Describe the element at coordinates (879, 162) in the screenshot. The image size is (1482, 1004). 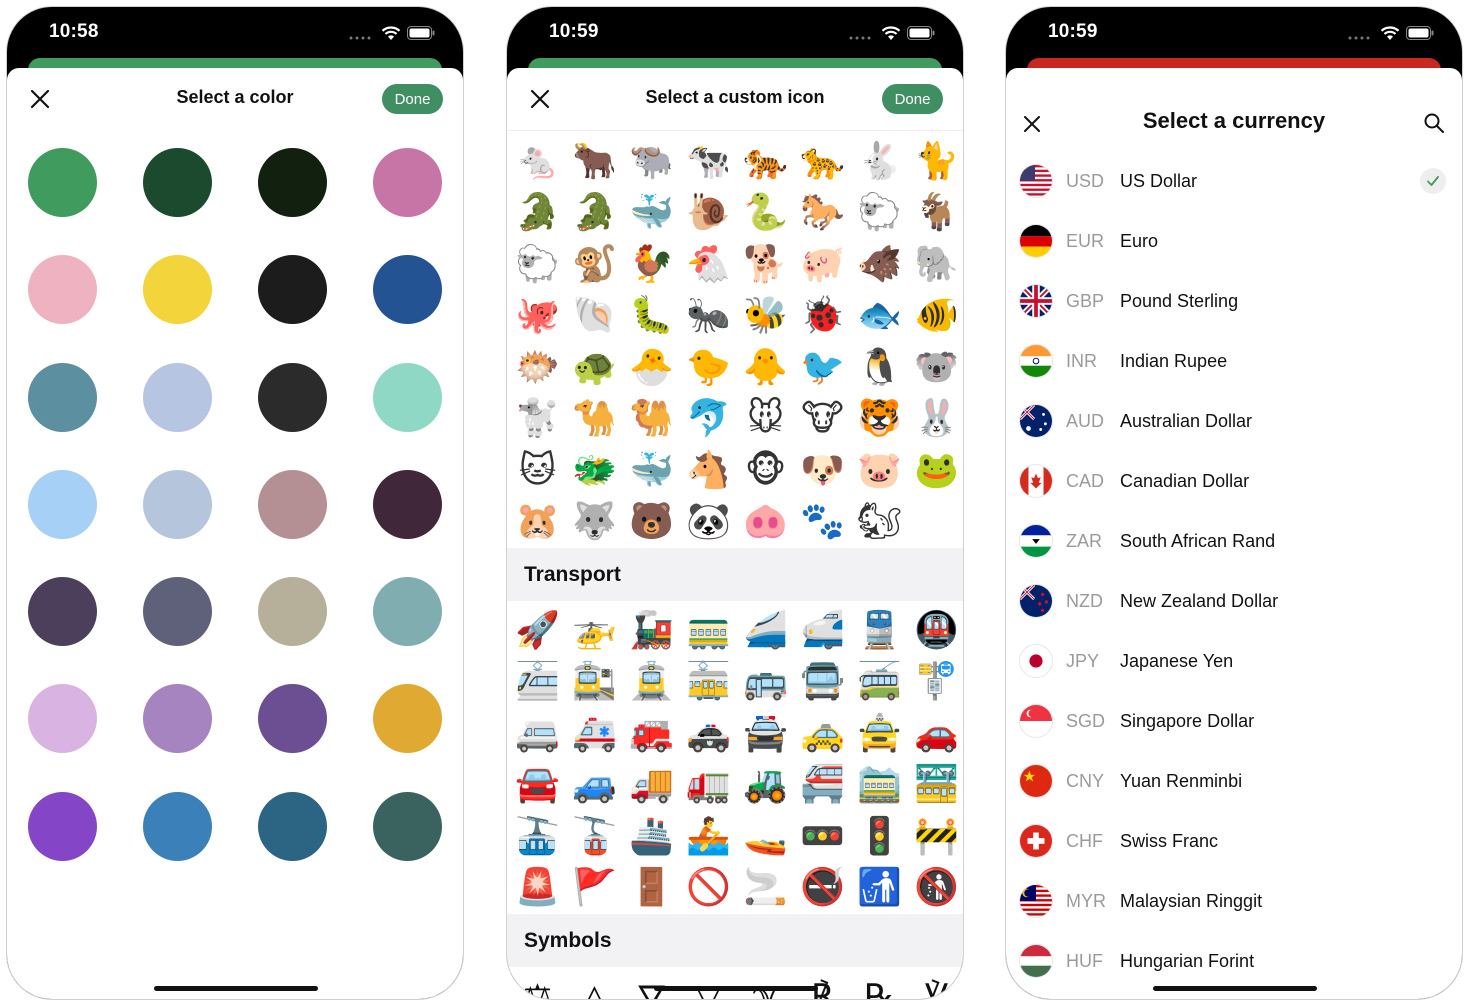
I see `icon-option: 🐇` at that location.